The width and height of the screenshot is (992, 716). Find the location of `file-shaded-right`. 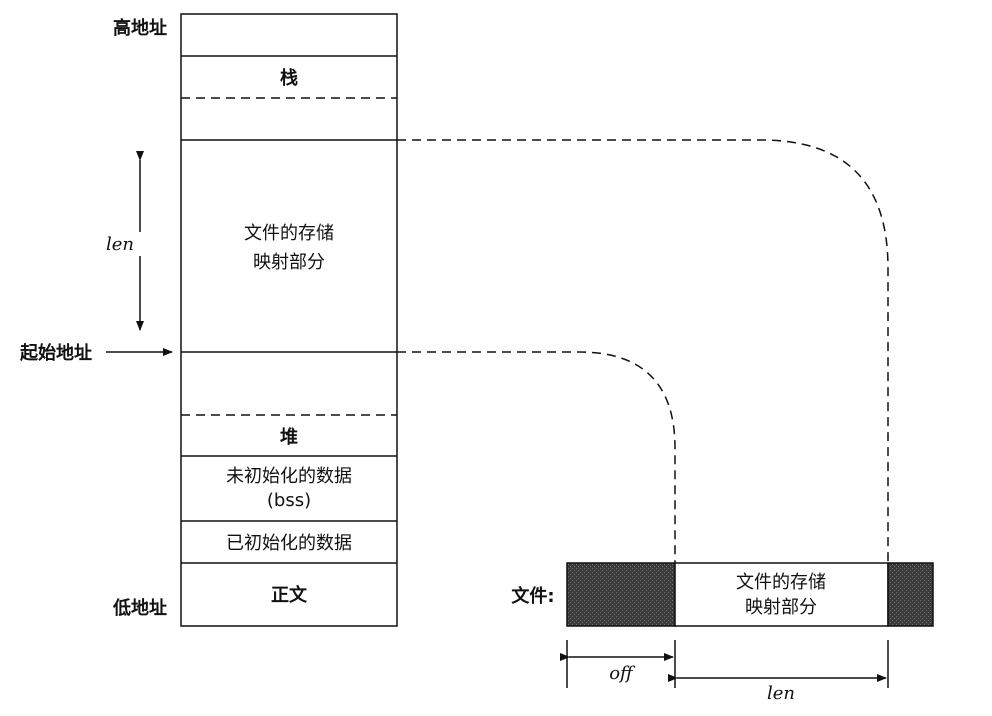

file-shaded-right is located at coordinates (910, 594).